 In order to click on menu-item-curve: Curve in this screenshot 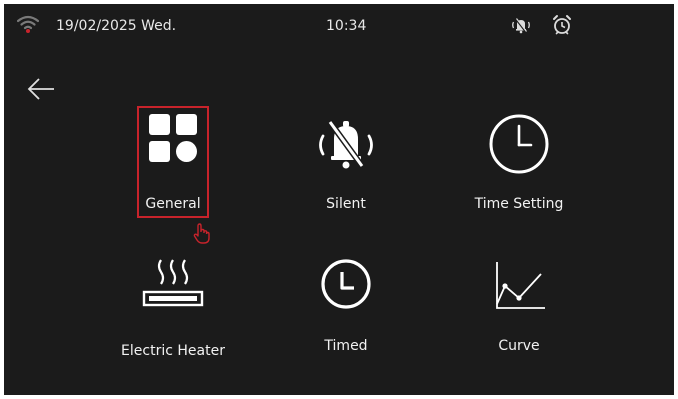, I will do `click(519, 314)`.